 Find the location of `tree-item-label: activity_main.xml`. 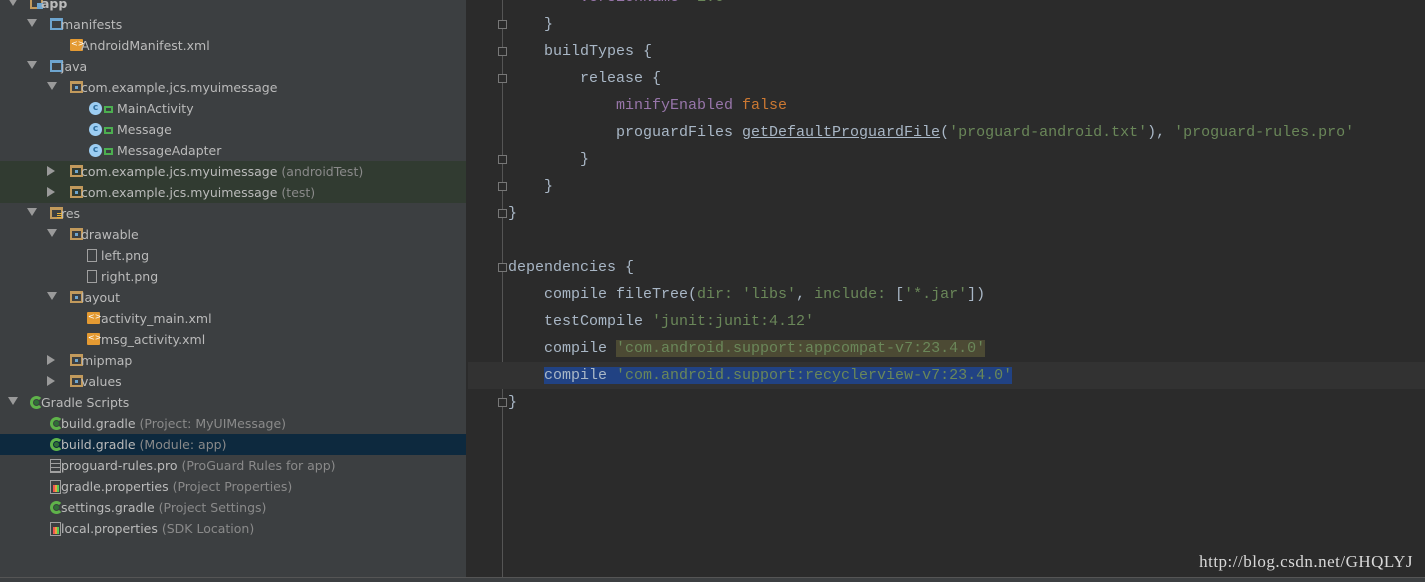

tree-item-label: activity_main.xml is located at coordinates (156, 318).